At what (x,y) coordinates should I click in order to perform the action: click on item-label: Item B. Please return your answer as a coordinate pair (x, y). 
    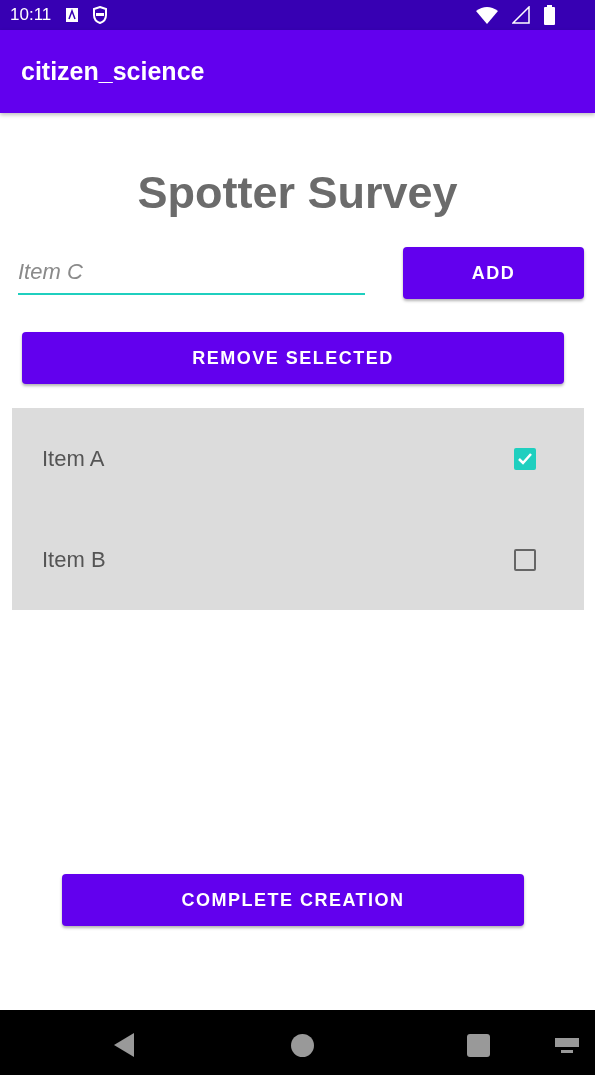
    Looking at the image, I should click on (74, 559).